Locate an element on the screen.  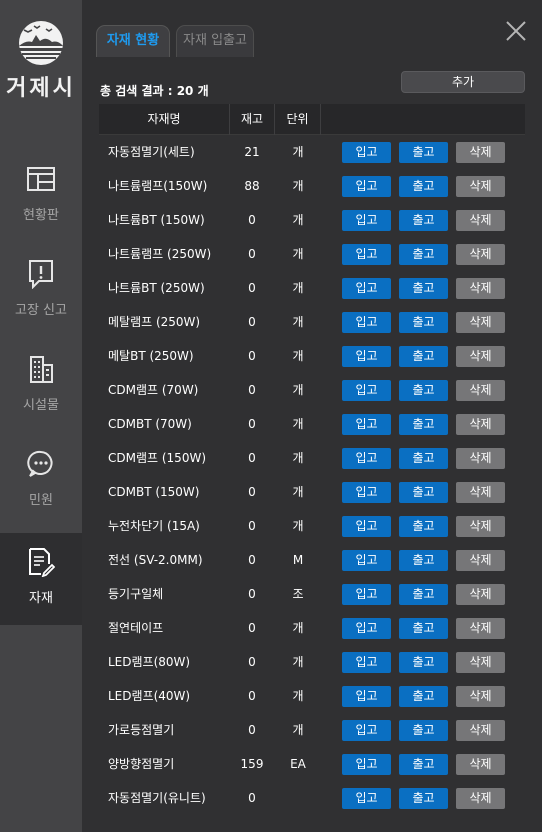
close-icon is located at coordinates (516, 31).